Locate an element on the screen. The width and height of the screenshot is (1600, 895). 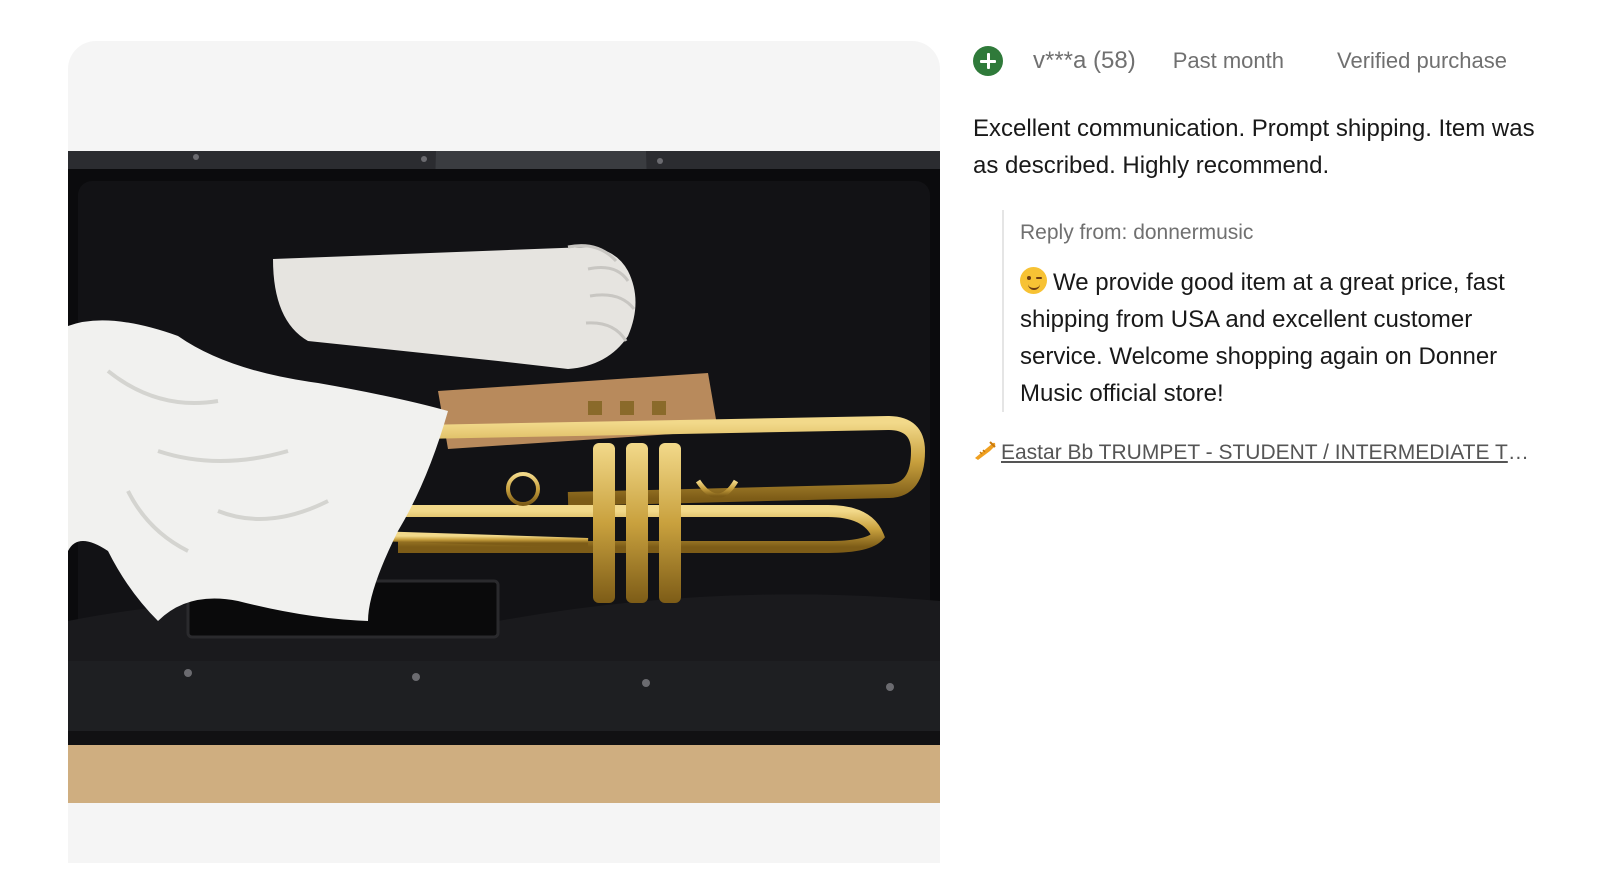
review-meta: v***a (58) Past month Verified purchase is located at coordinates (1273, 61).